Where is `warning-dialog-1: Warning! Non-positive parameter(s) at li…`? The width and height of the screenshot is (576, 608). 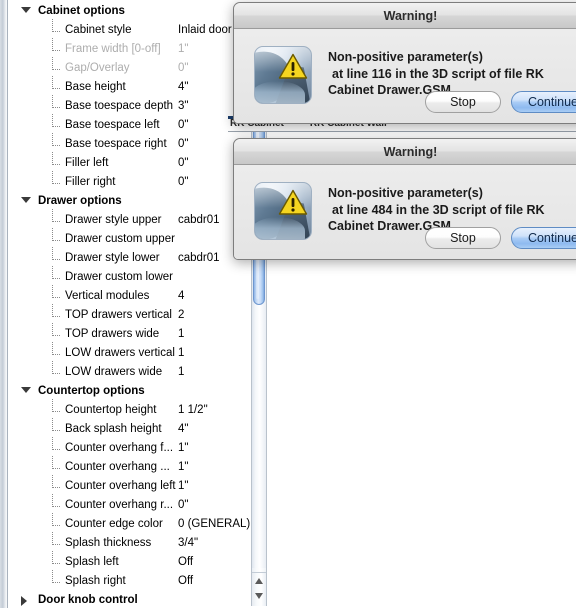 warning-dialog-1: Warning! Non-positive parameter(s) at li… is located at coordinates (404, 63).